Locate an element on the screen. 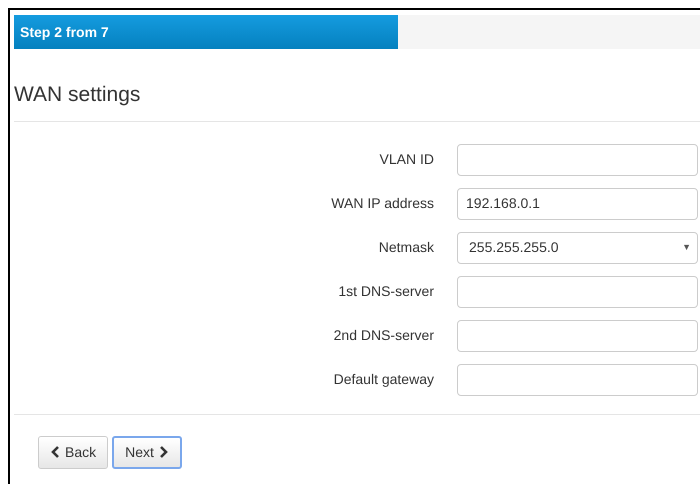 Image resolution: width=700 pixels, height=484 pixels. field-label: 1st DNS-server is located at coordinates (386, 291).